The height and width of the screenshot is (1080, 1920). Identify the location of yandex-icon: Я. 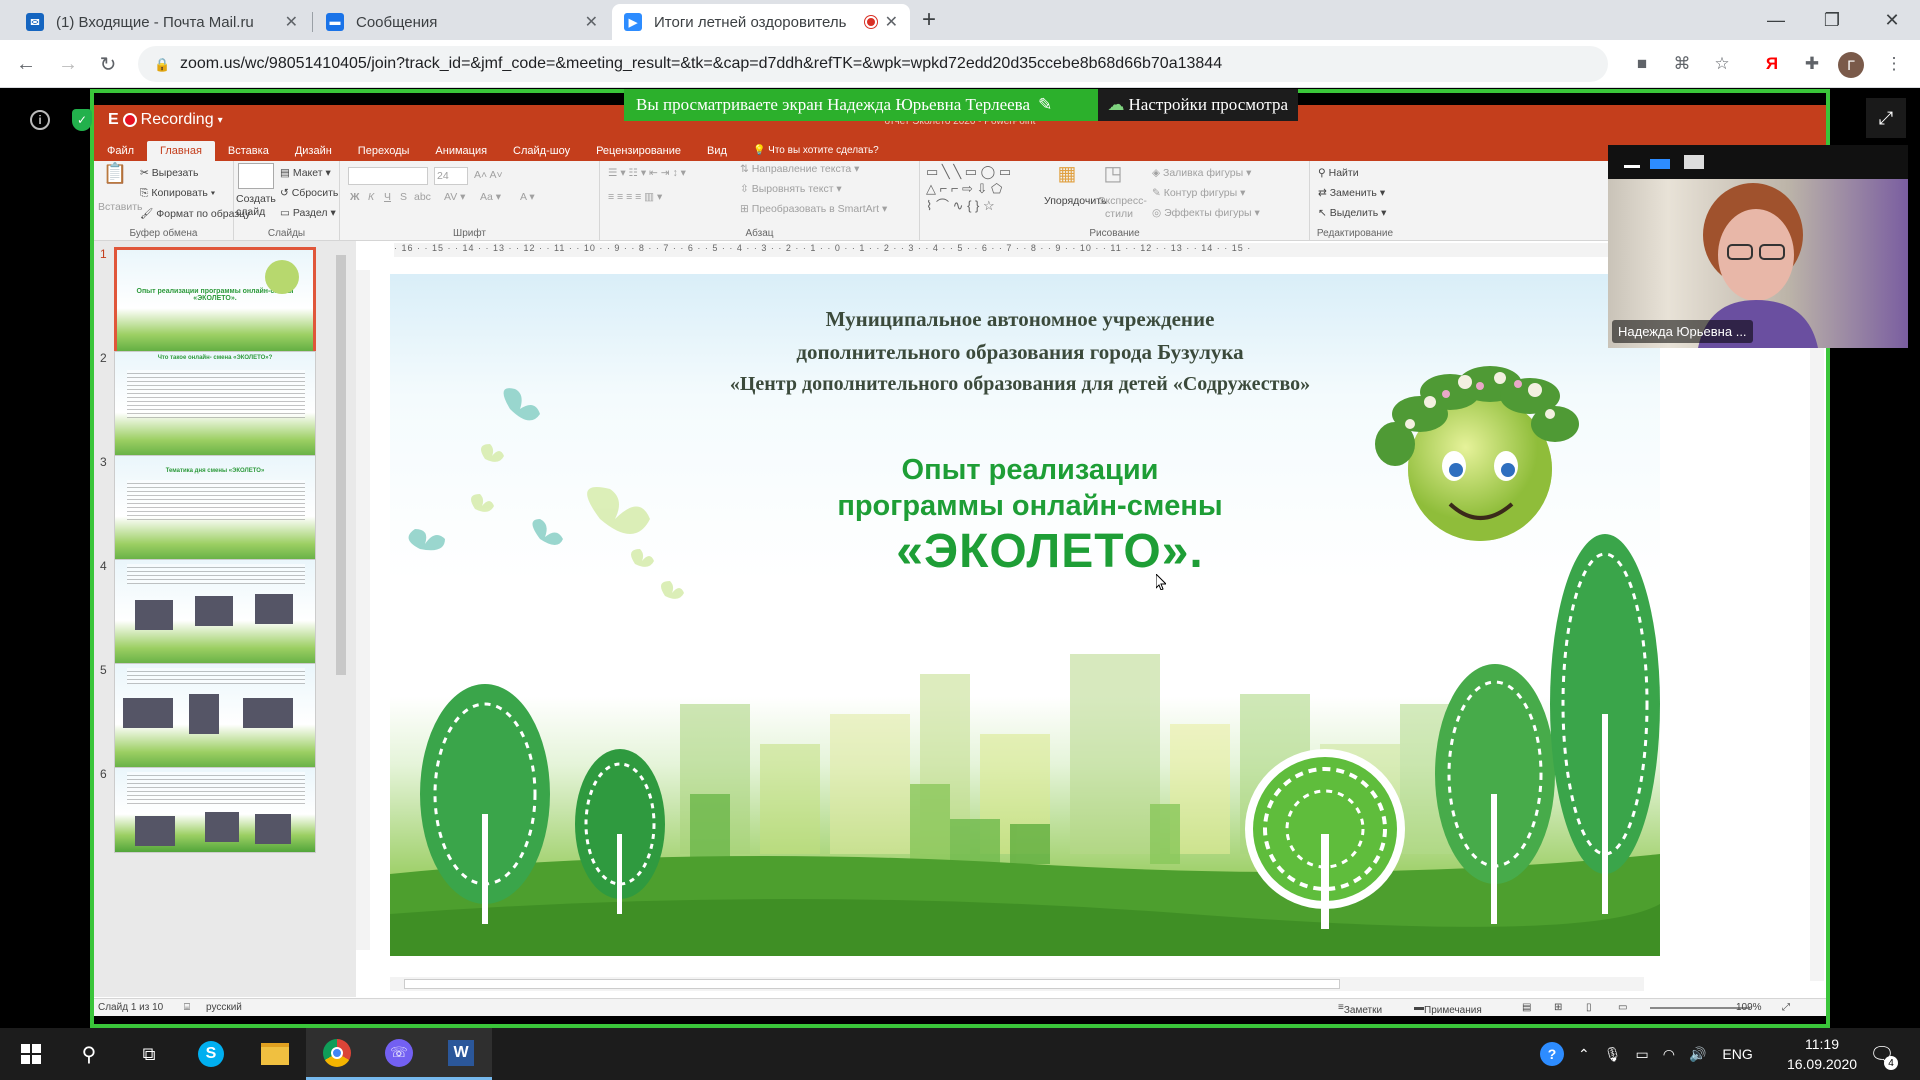
(1772, 64).